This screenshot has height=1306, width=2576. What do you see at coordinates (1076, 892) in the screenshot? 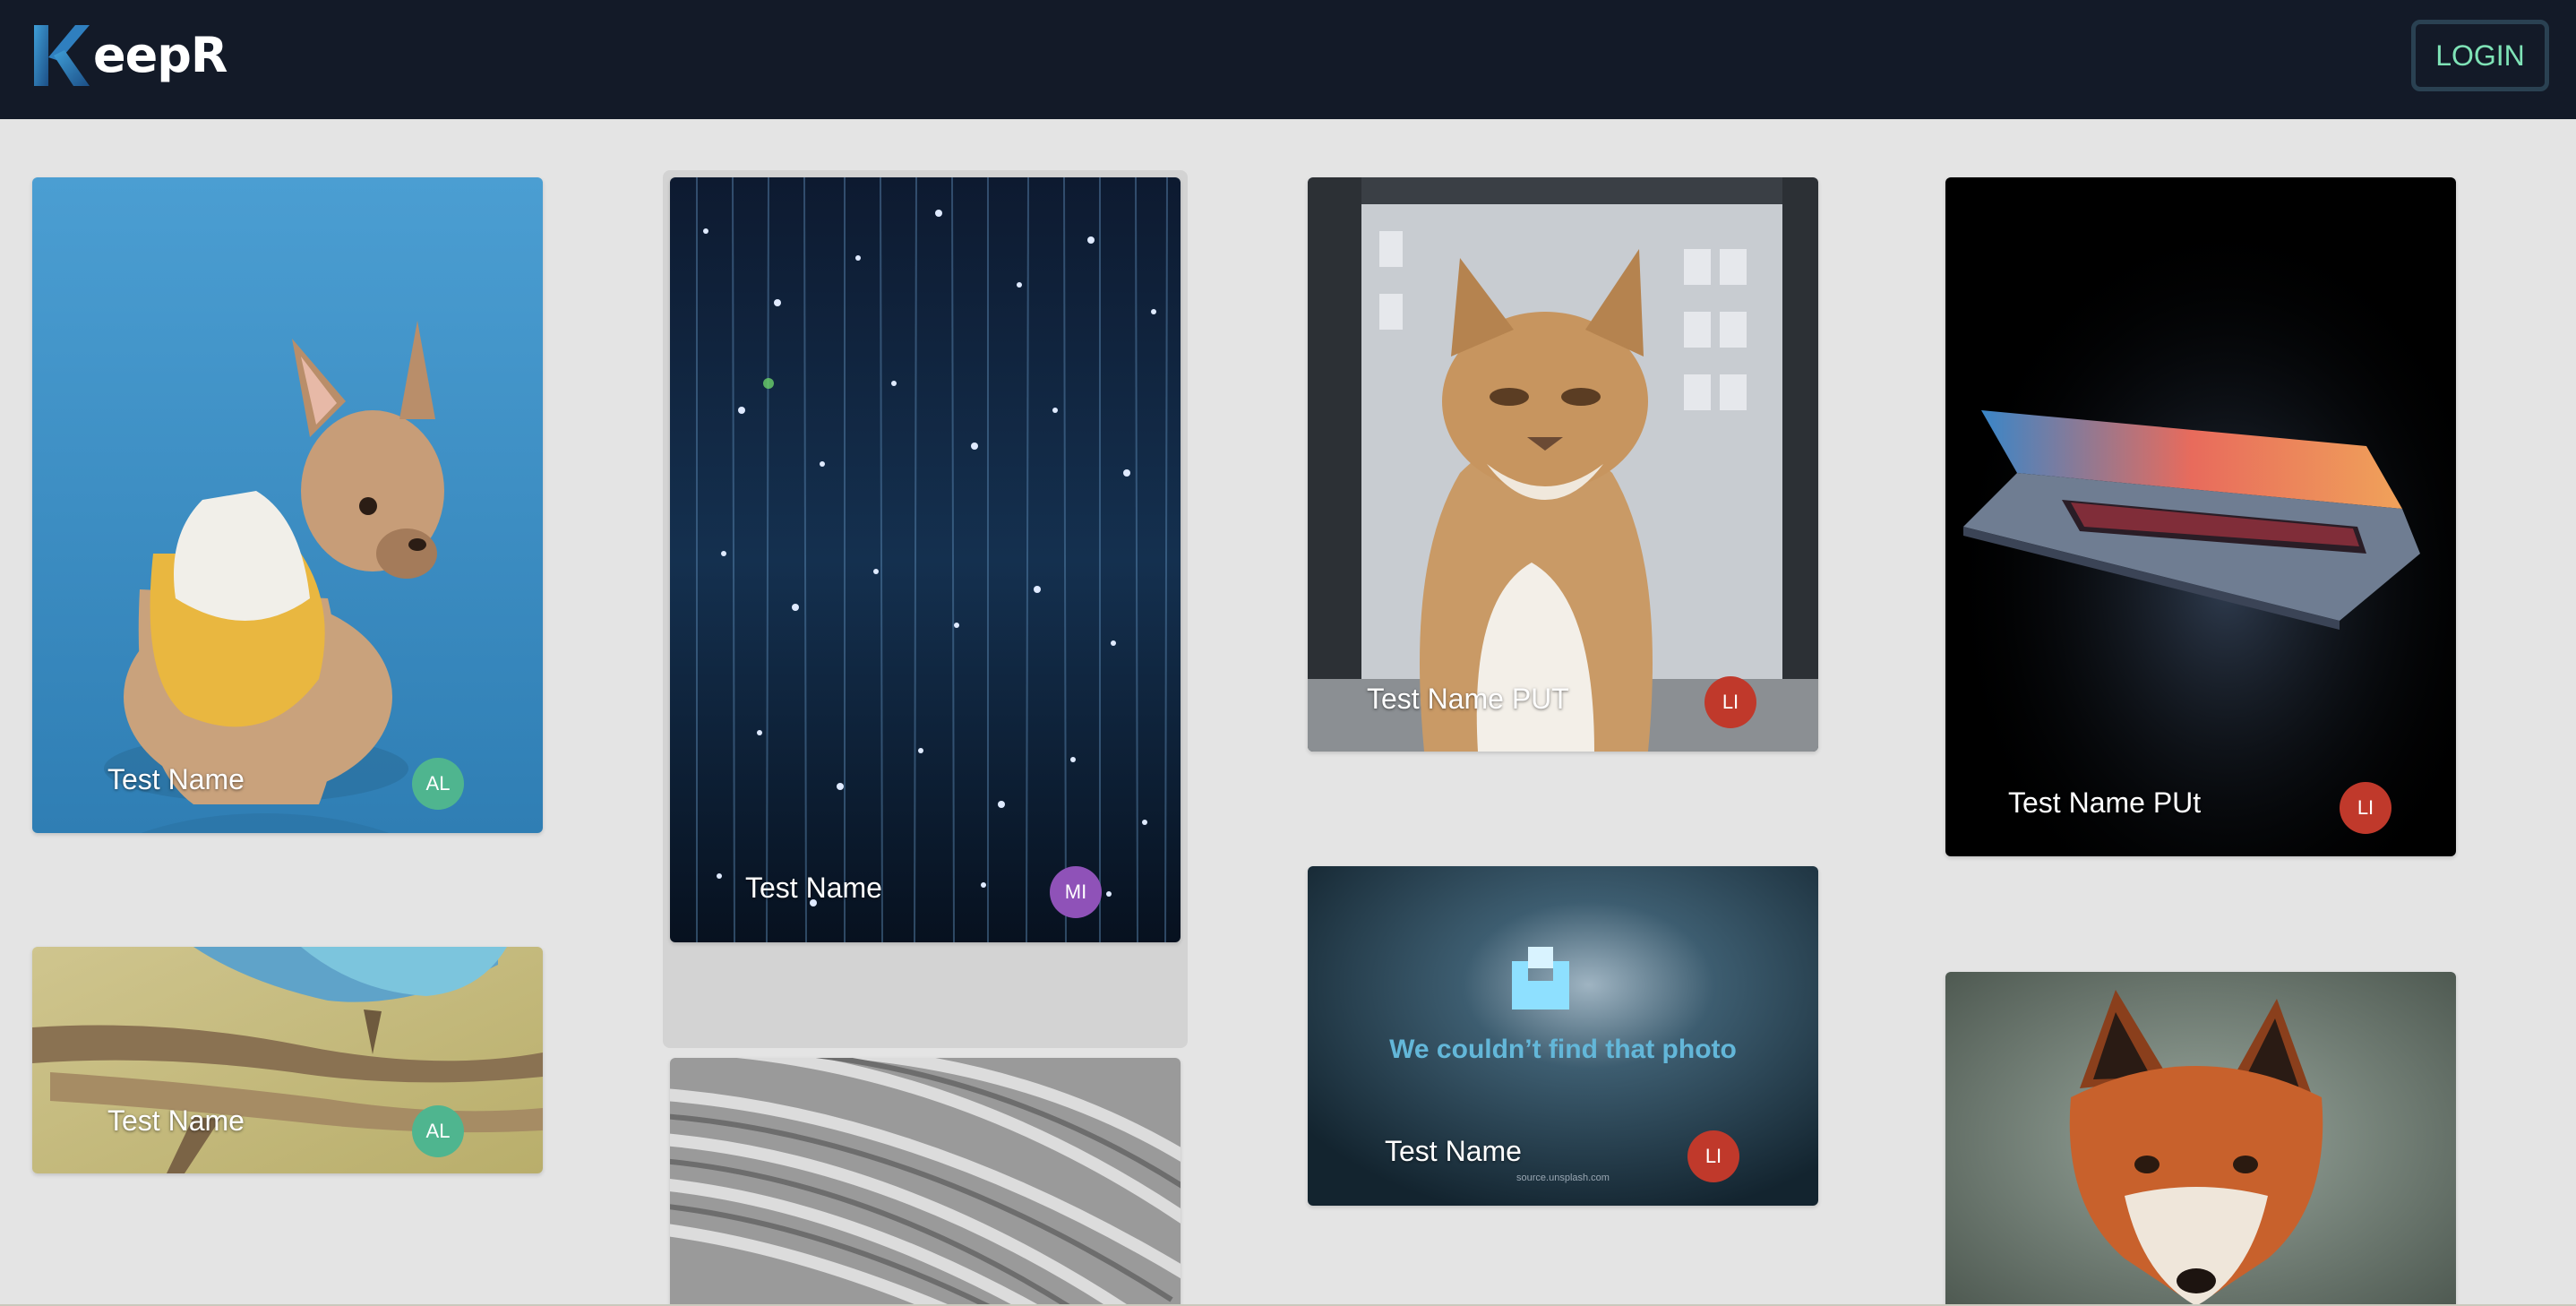
I see `creator-avatar: MI` at bounding box center [1076, 892].